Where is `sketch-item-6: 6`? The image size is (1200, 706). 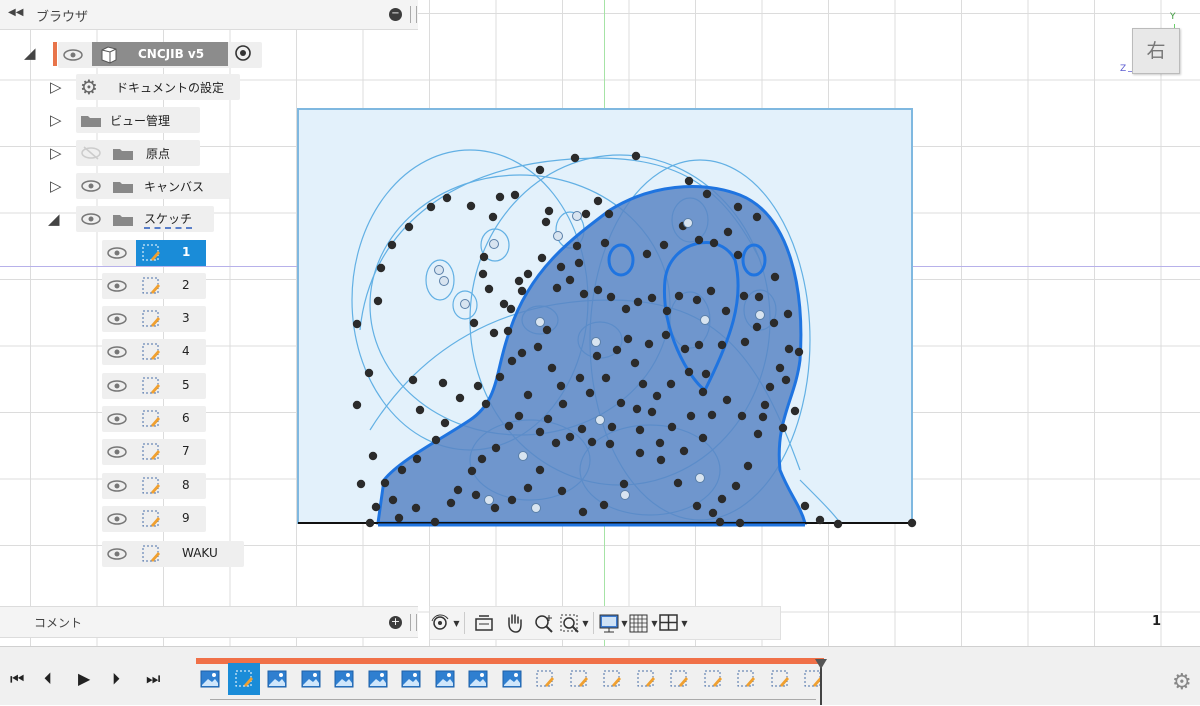 sketch-item-6: 6 is located at coordinates (154, 419).